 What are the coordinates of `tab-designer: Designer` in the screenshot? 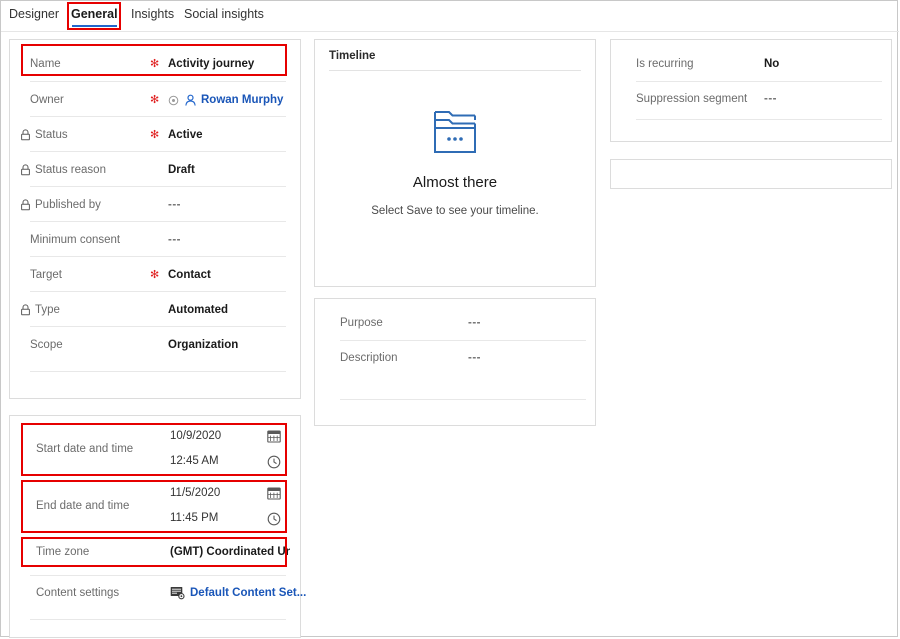 It's located at (34, 14).